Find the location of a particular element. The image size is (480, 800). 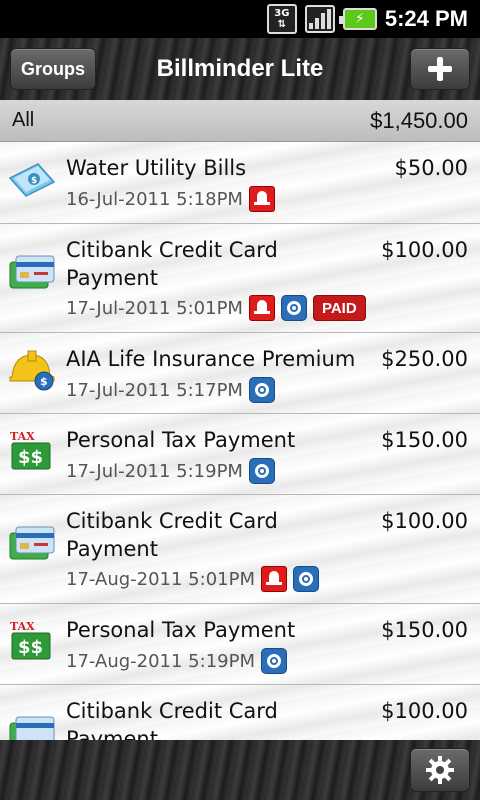

plus-icon is located at coordinates (440, 69).